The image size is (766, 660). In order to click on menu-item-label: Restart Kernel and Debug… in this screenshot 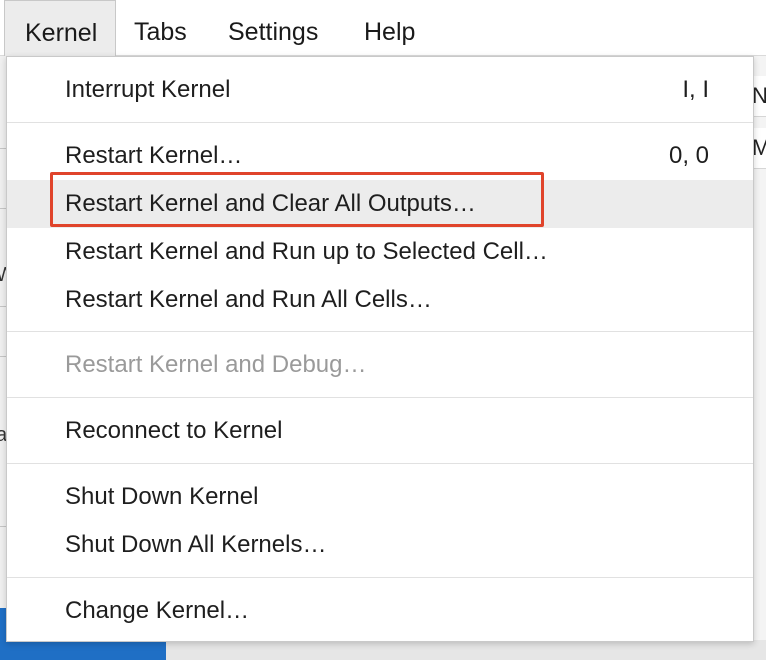, I will do `click(216, 364)`.